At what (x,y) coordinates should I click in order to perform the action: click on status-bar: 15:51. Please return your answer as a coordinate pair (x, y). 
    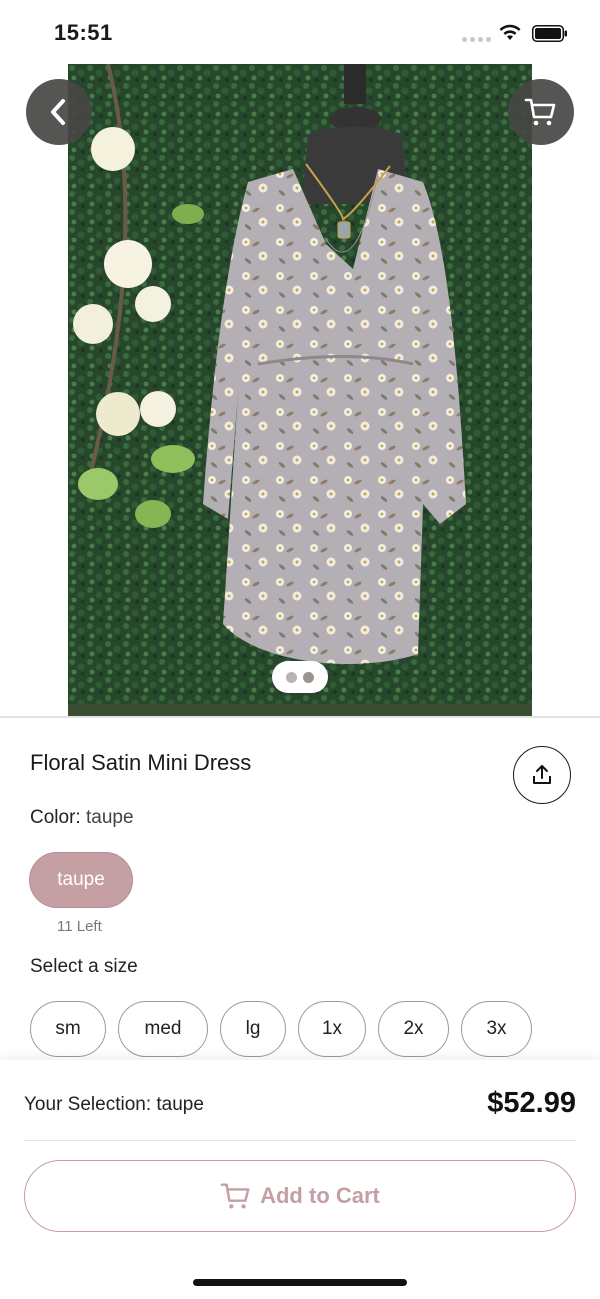
    Looking at the image, I should click on (300, 32).